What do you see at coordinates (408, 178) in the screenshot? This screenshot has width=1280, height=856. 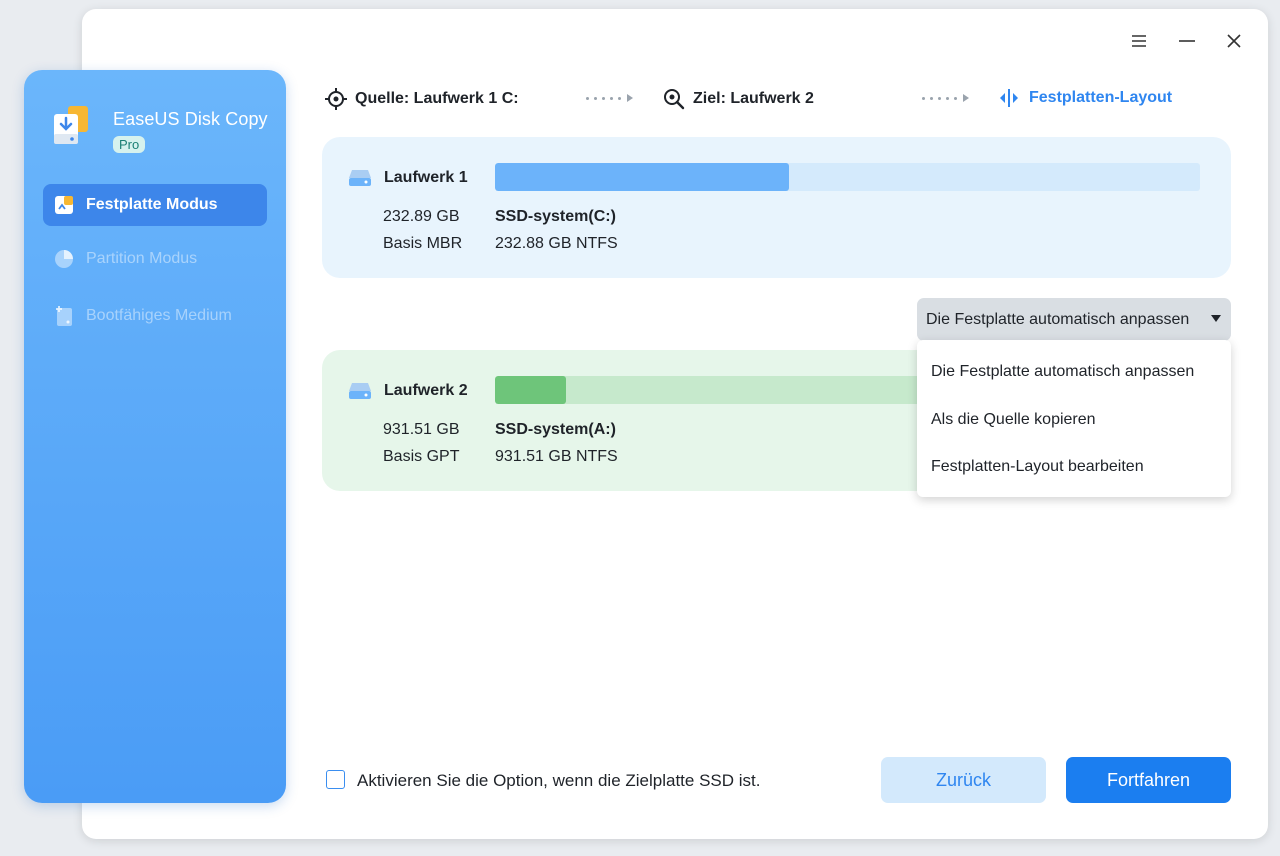 I see `source-disk-name: Laufwerk 1` at bounding box center [408, 178].